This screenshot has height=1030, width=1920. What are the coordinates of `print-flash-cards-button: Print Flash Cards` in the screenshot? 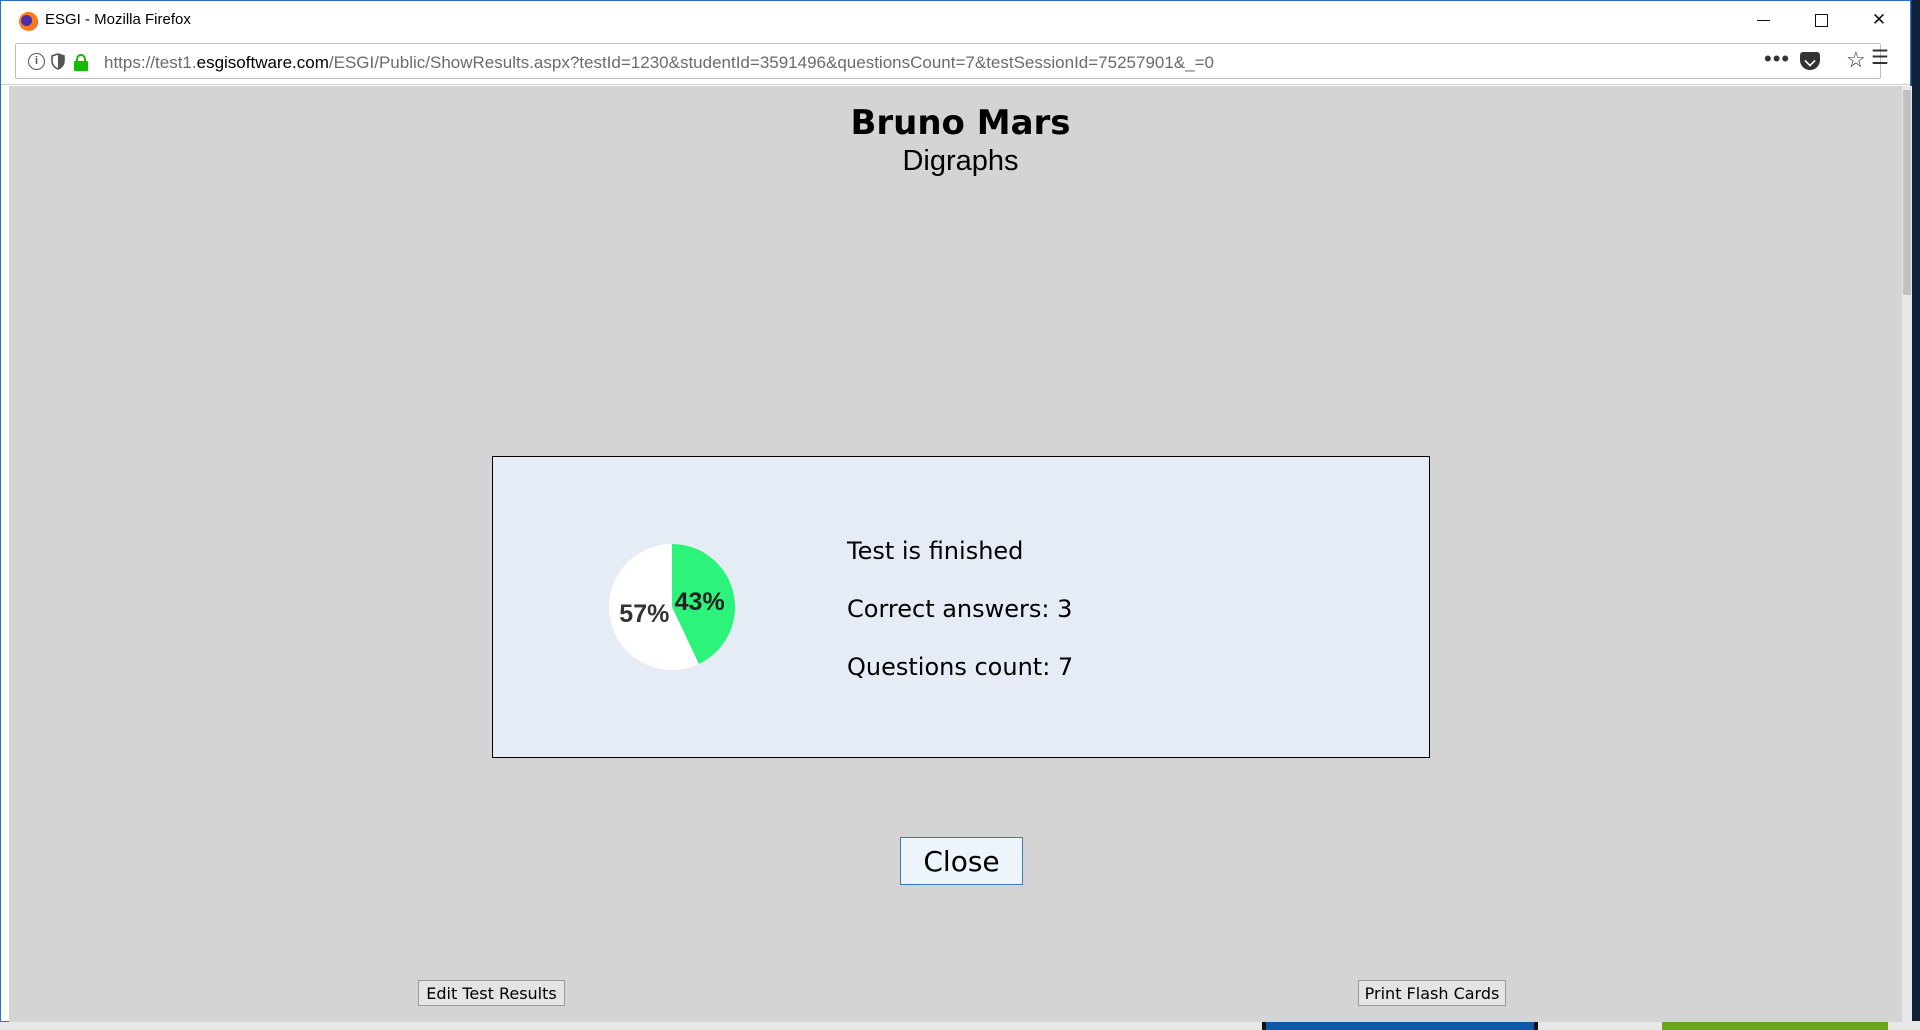 It's located at (1432, 993).